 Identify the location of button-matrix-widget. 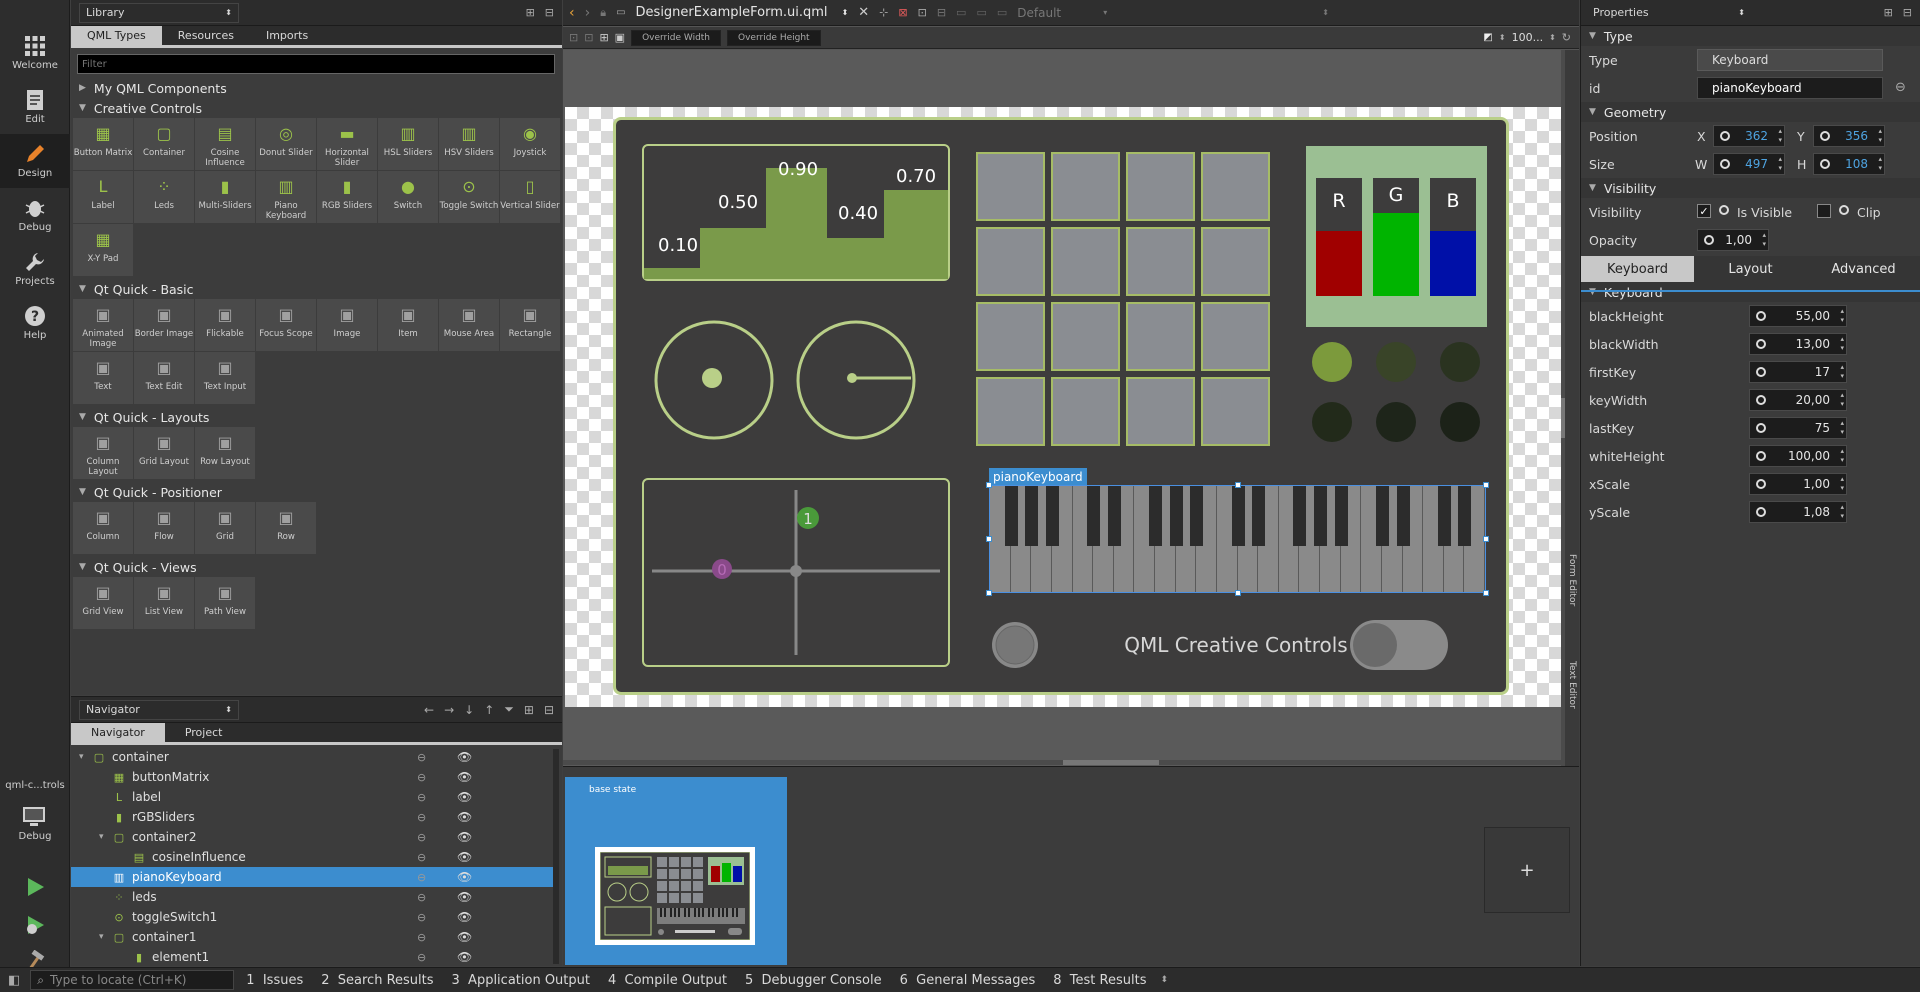
(1126, 302).